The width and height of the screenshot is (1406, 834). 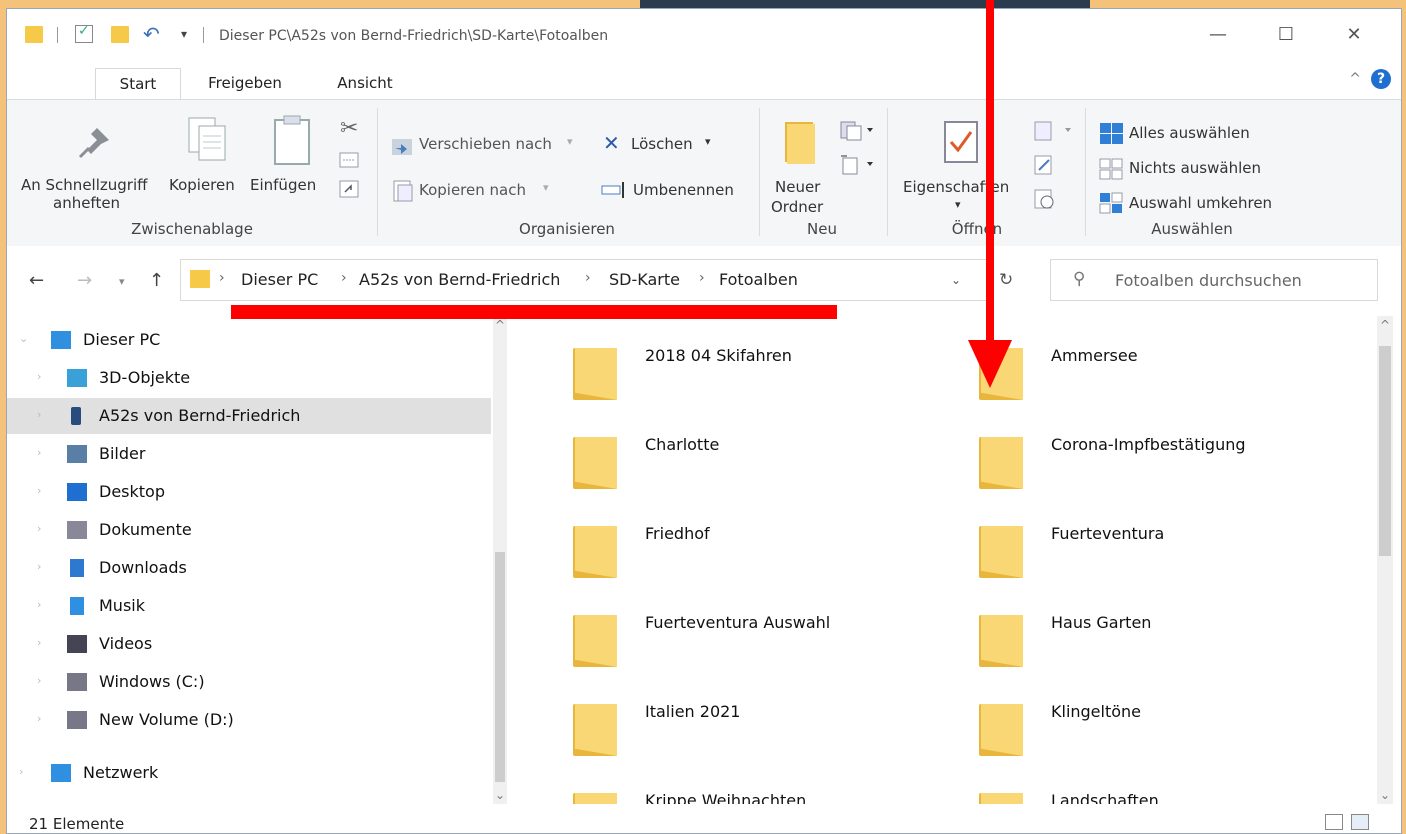 What do you see at coordinates (773, 788) in the screenshot?
I see `folder-item: Krippe Weihnachten` at bounding box center [773, 788].